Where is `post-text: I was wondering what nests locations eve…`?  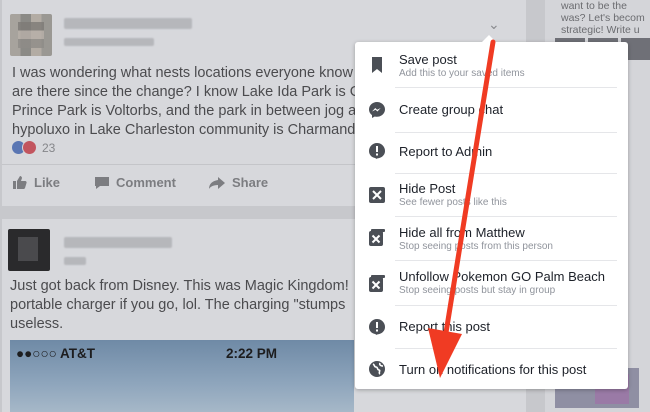
post-text: I was wondering what nests locations eve… is located at coordinates (186, 102).